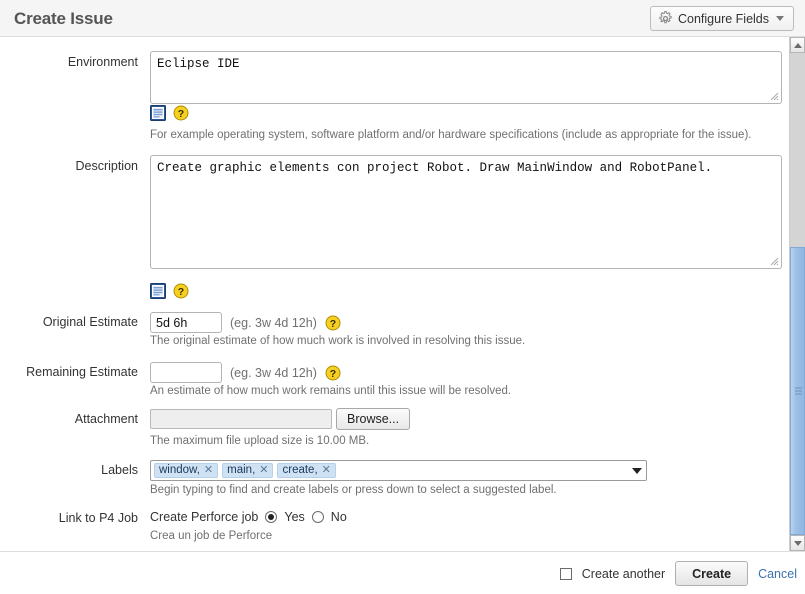 Image resolution: width=805 pixels, height=594 pixels. Describe the element at coordinates (169, 291) in the screenshot. I see `description-icon-row: ?` at that location.